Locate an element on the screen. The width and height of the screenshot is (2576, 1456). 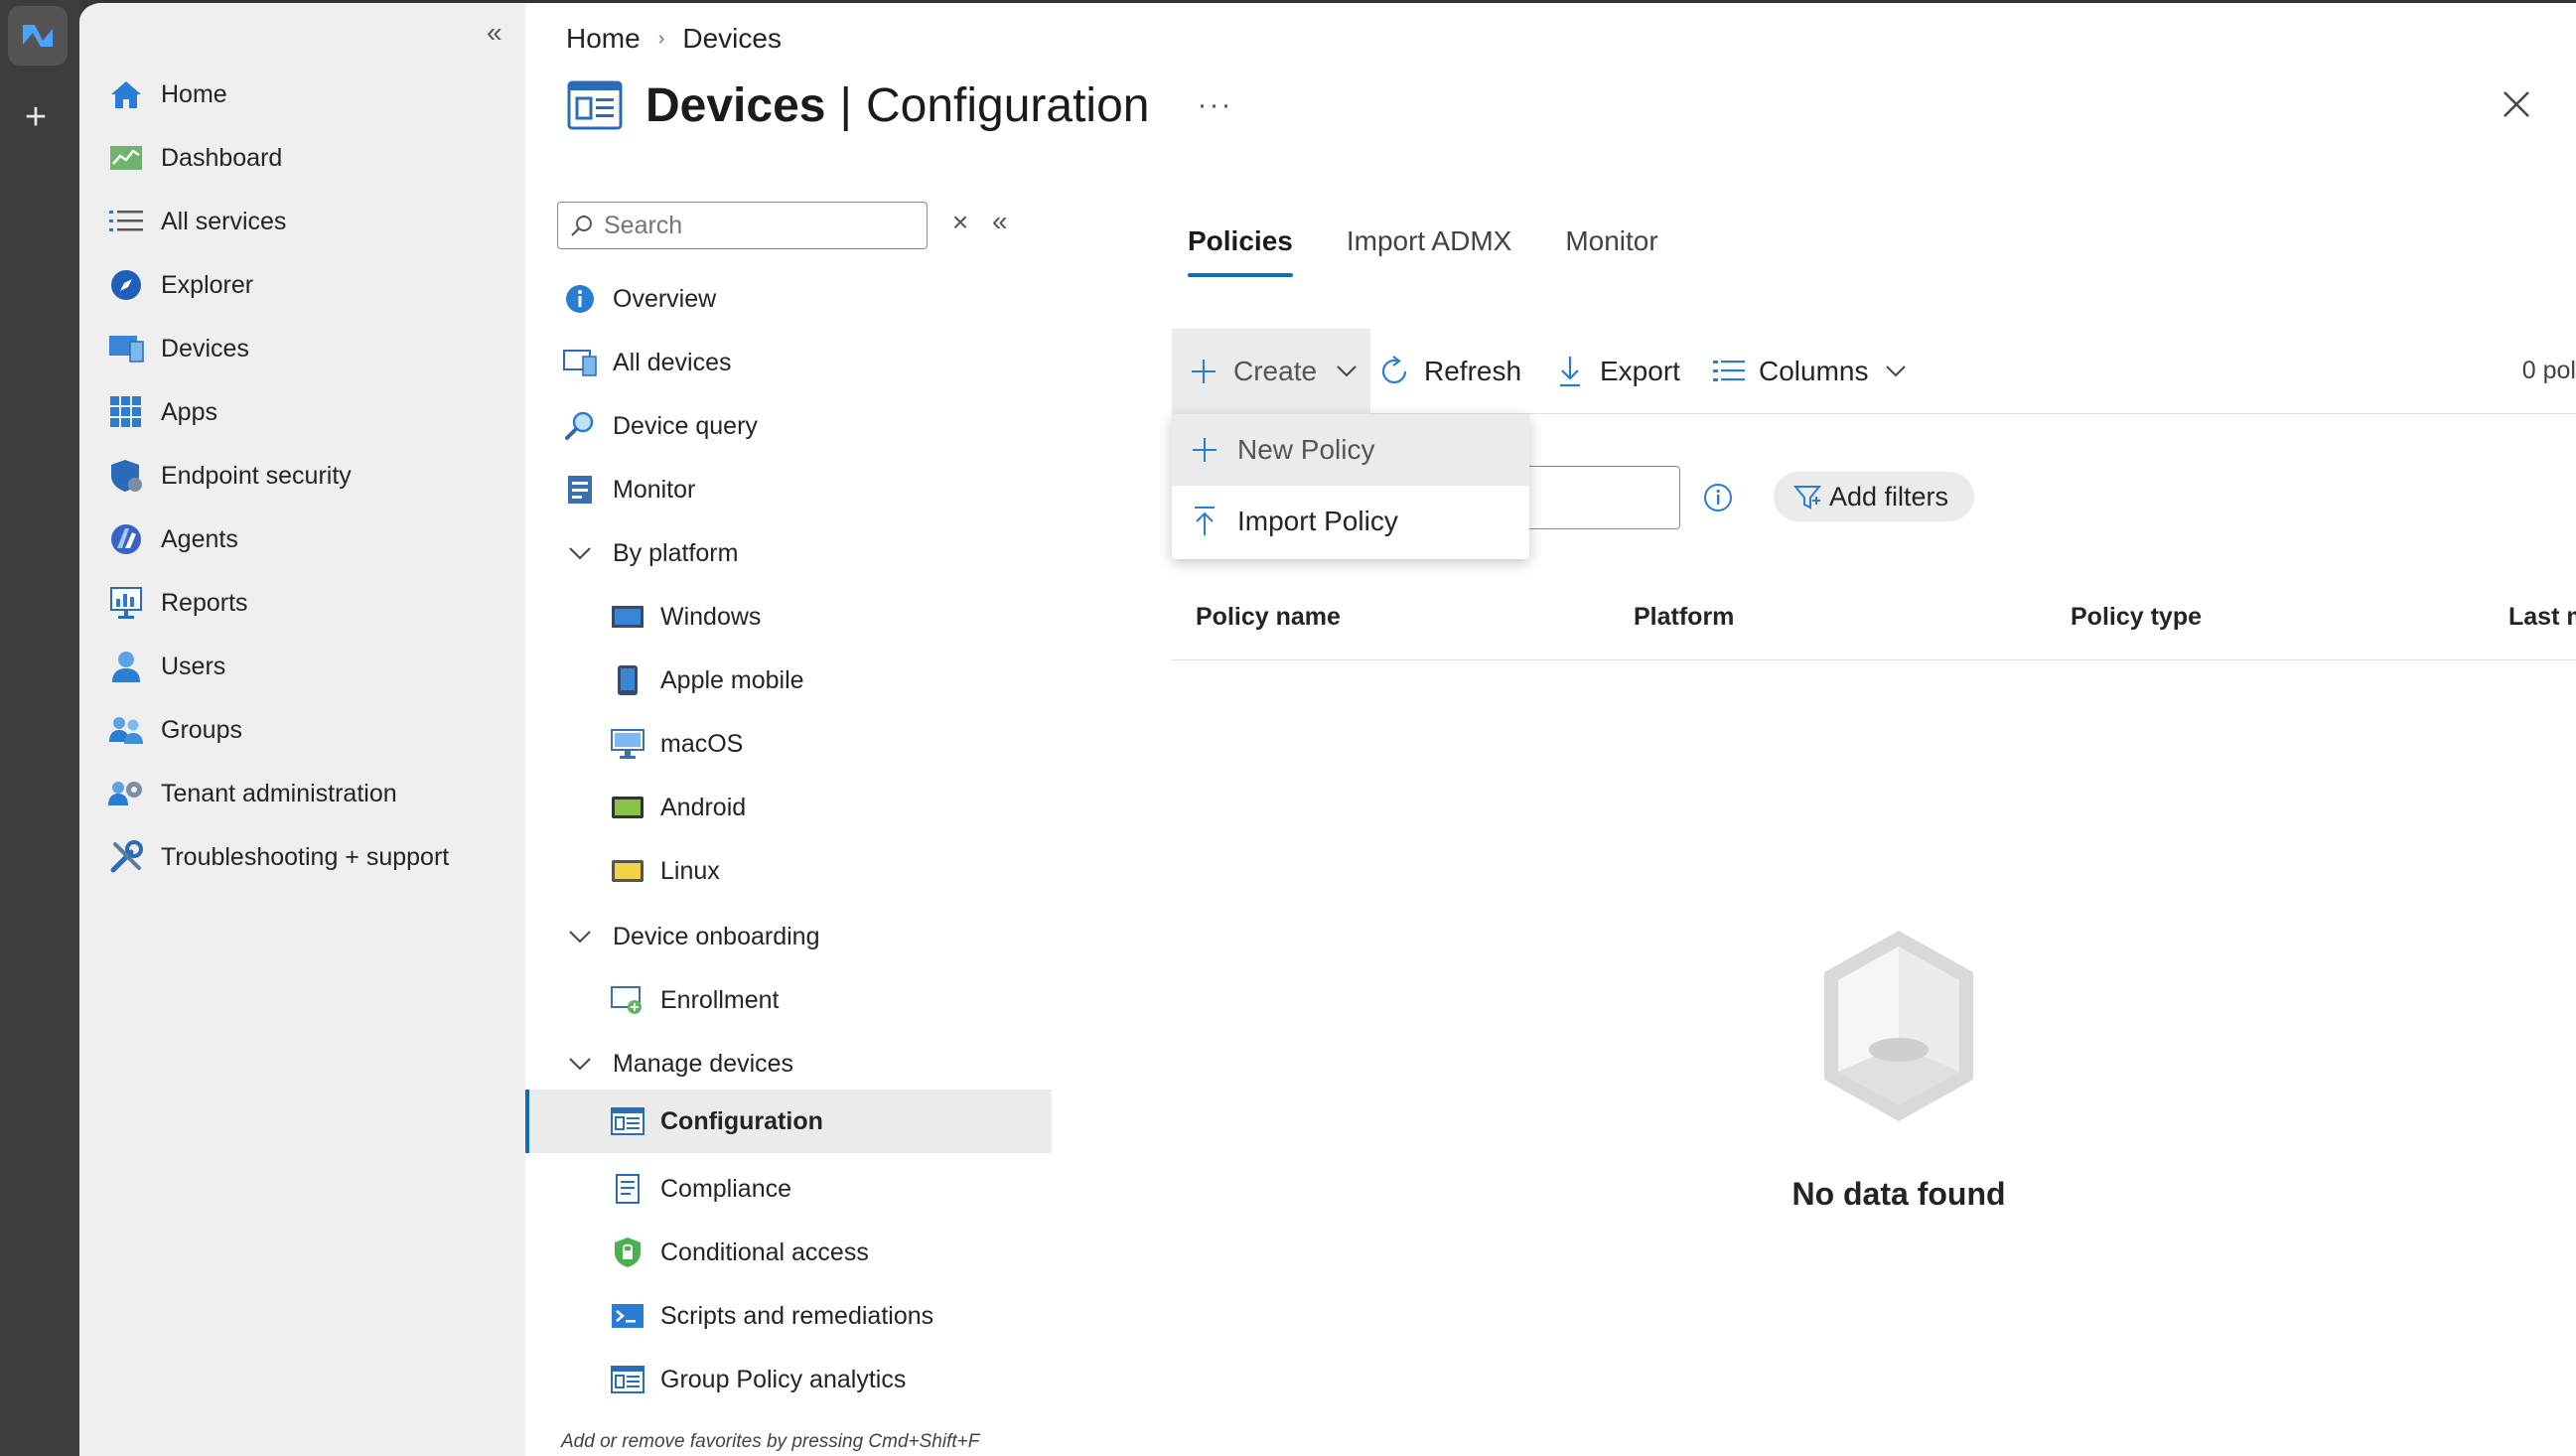
nav-item-apps: Apps is located at coordinates (162, 412).